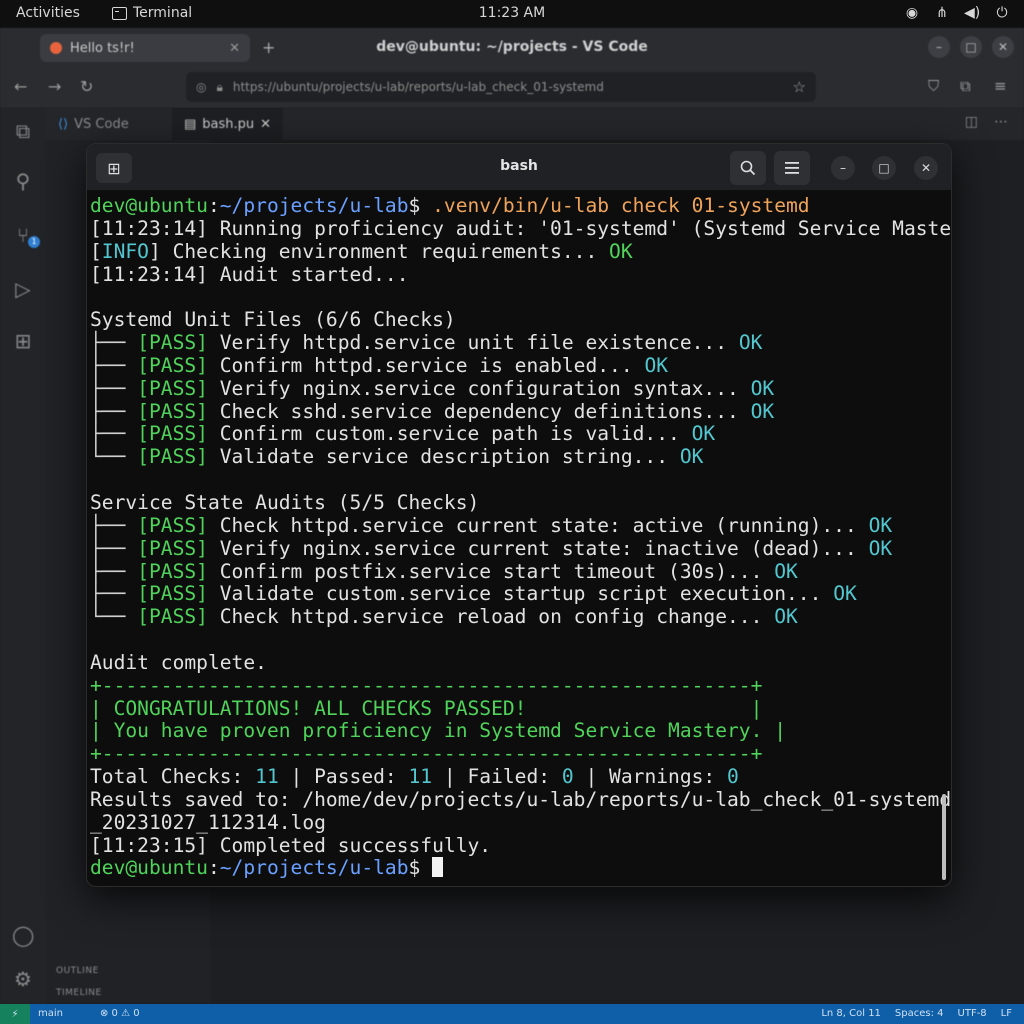  What do you see at coordinates (23, 181) in the screenshot?
I see `search-icon: ⚲` at bounding box center [23, 181].